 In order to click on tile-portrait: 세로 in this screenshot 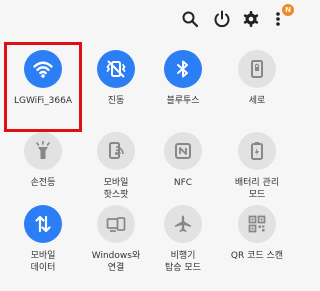, I will do `click(257, 93)`.